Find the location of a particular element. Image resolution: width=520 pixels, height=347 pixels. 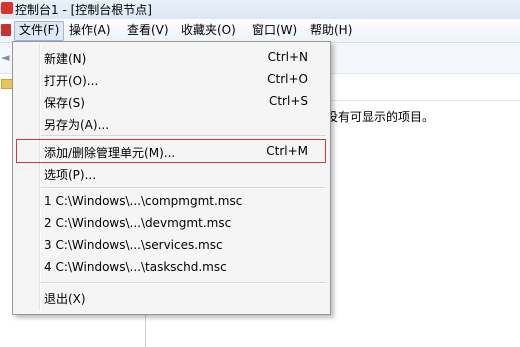

menu-favorites: 收藏夹(O) is located at coordinates (208, 30).